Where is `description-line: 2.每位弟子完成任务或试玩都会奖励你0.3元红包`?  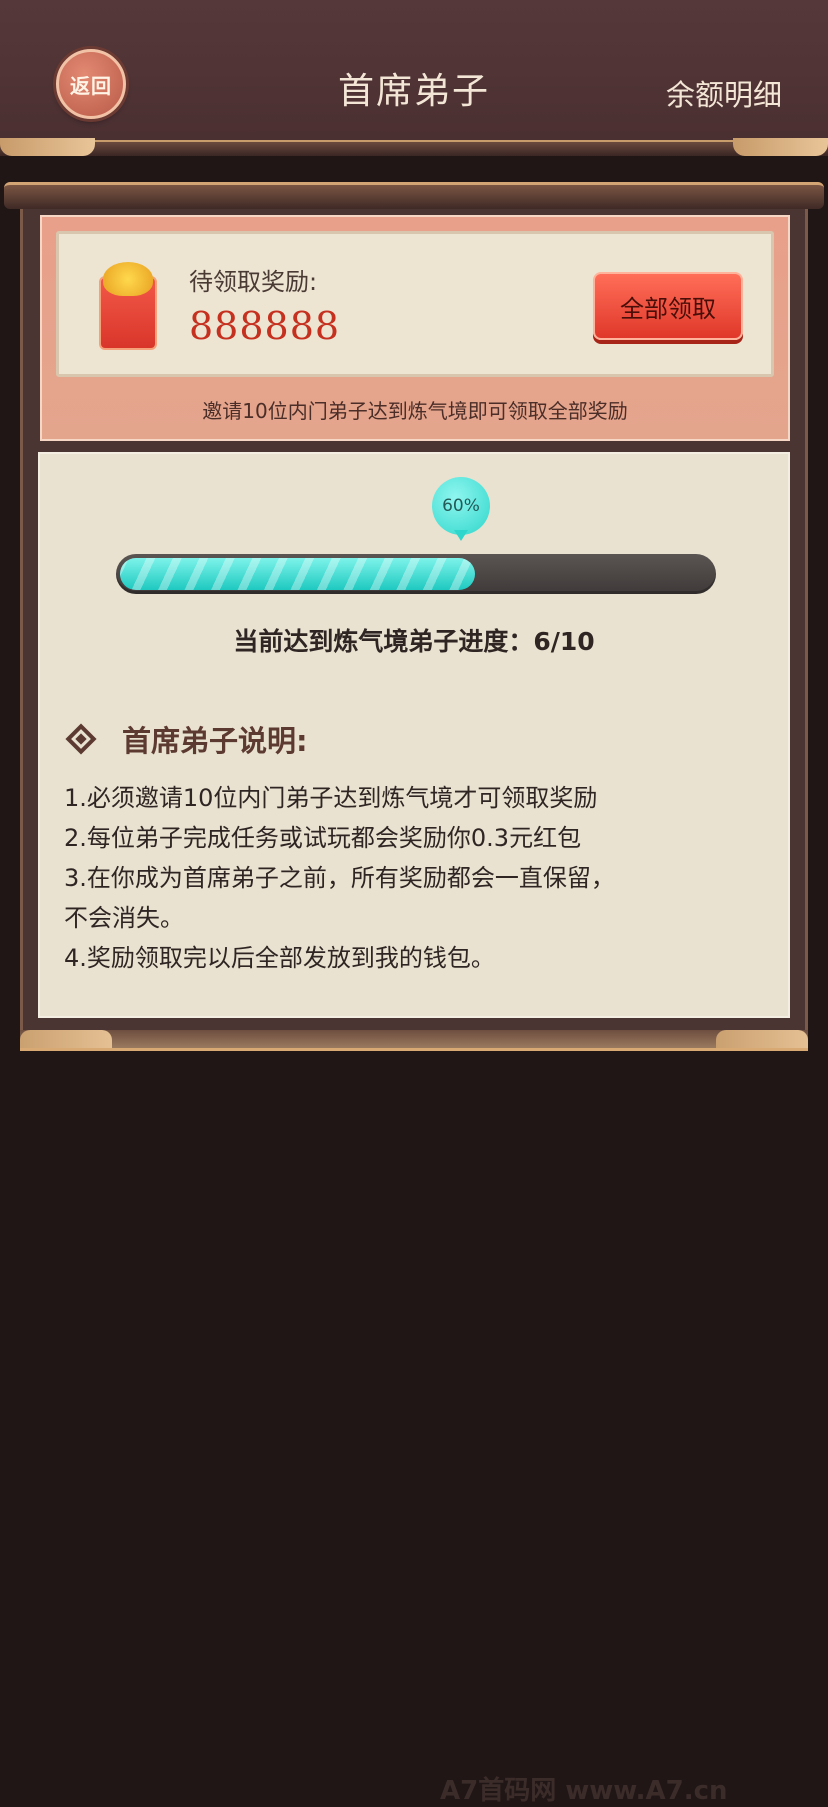
description-line: 2.每位弟子完成任务或试玩都会奖励你0.3元红包 is located at coordinates (323, 838).